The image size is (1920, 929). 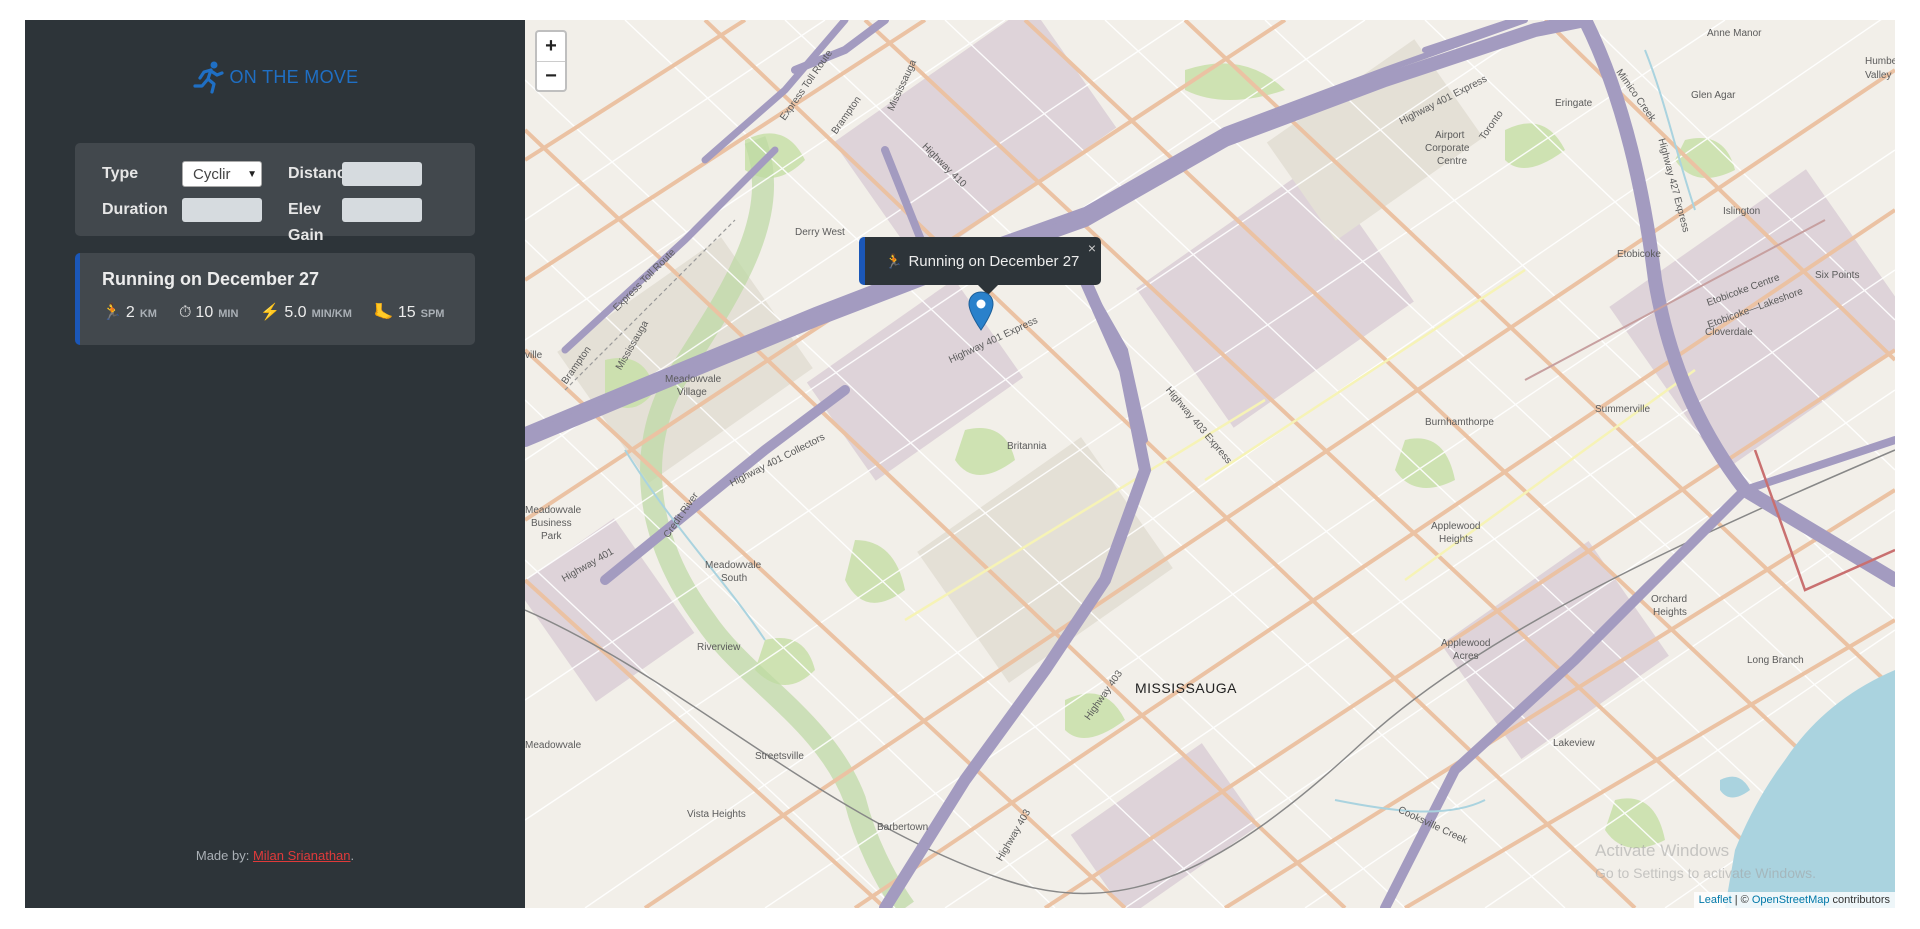 What do you see at coordinates (1456, 539) in the screenshot?
I see `map-label-applewood-heights-2: Heights` at bounding box center [1456, 539].